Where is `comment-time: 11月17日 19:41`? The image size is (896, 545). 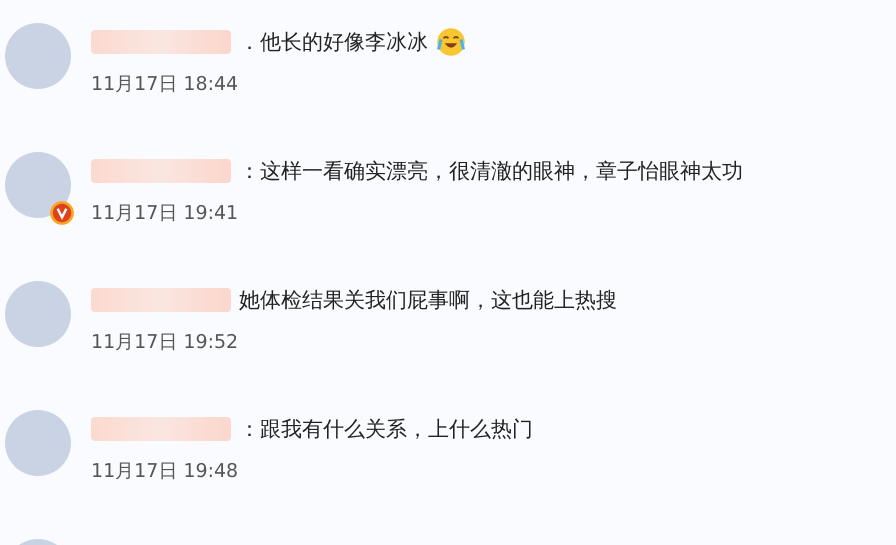 comment-time: 11月17日 19:41 is located at coordinates (165, 213).